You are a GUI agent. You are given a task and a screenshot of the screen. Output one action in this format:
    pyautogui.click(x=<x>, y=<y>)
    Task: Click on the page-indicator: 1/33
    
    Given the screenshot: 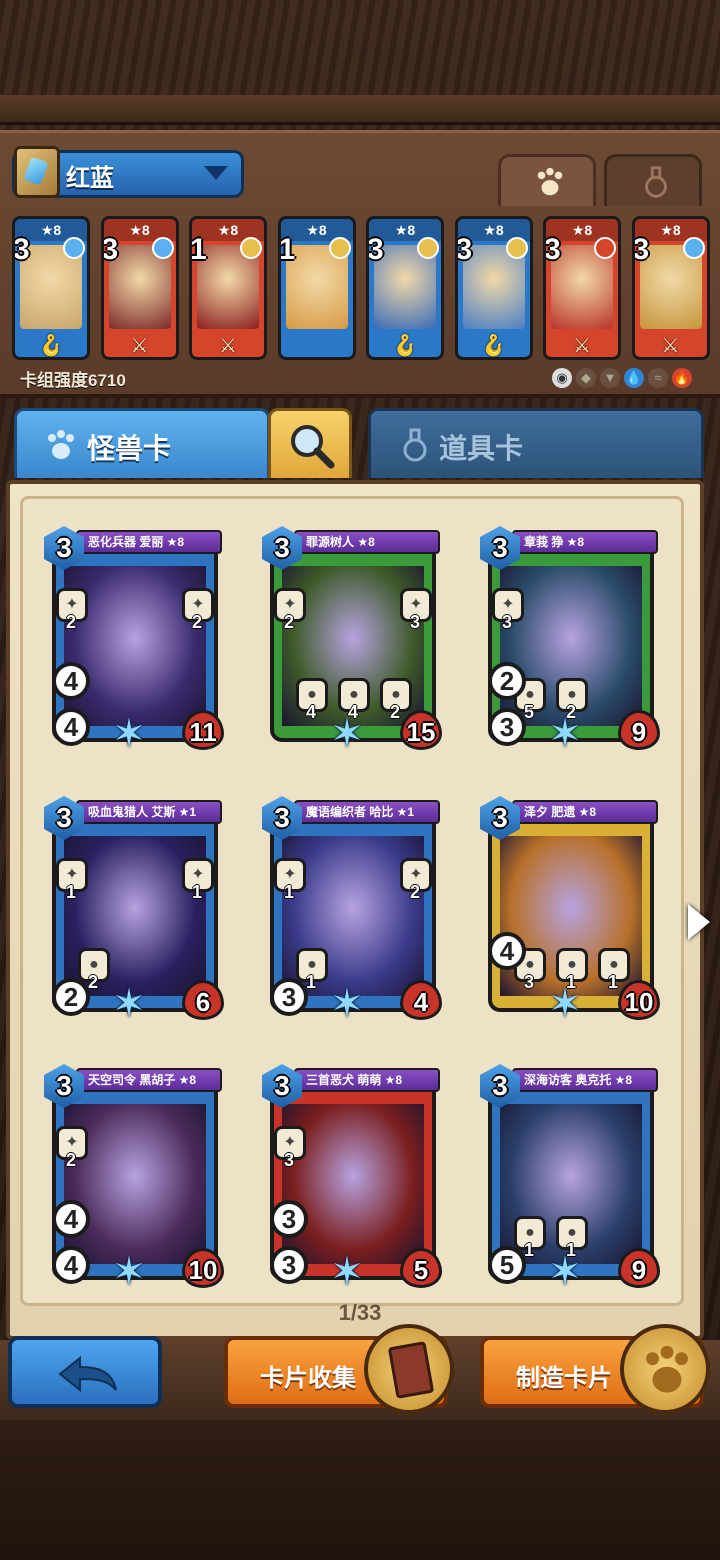 What is the action you would take?
    pyautogui.click(x=360, y=1312)
    